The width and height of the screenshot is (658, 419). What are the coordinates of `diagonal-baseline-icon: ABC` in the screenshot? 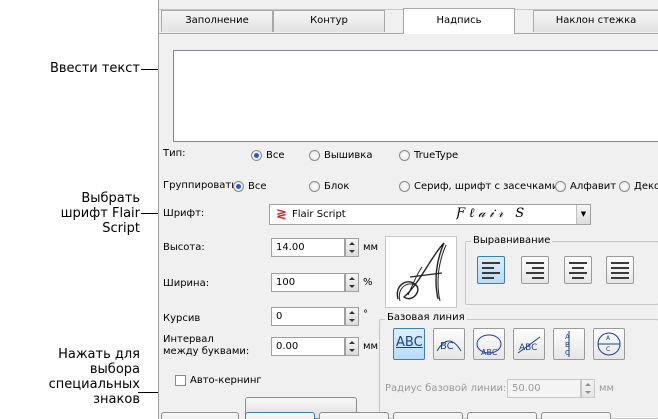 It's located at (529, 345).